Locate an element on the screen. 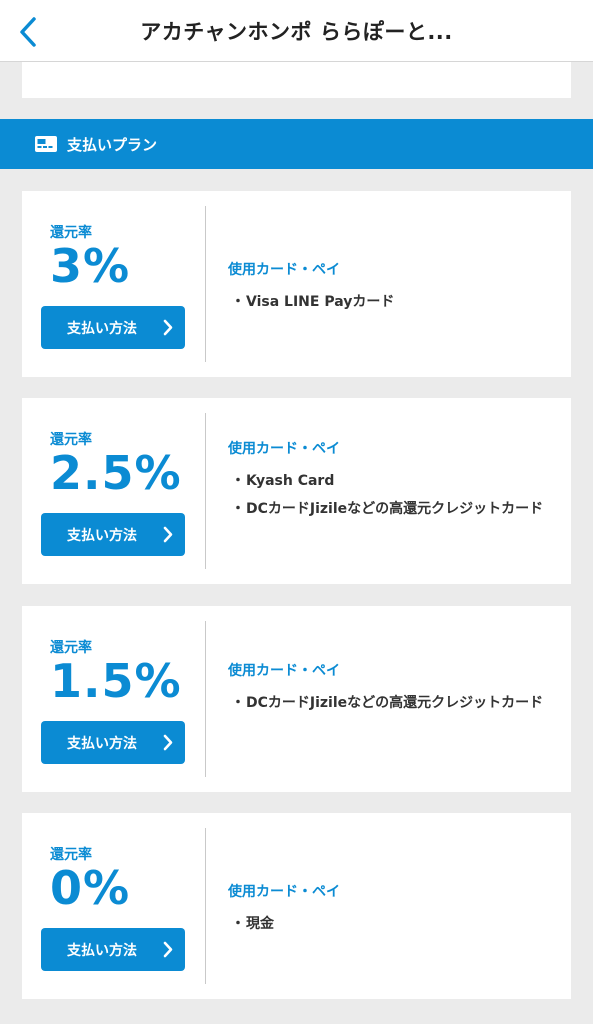 The image size is (593, 1024). plan-rate-panel: 還元率 0% 支払い方法 is located at coordinates (114, 906).